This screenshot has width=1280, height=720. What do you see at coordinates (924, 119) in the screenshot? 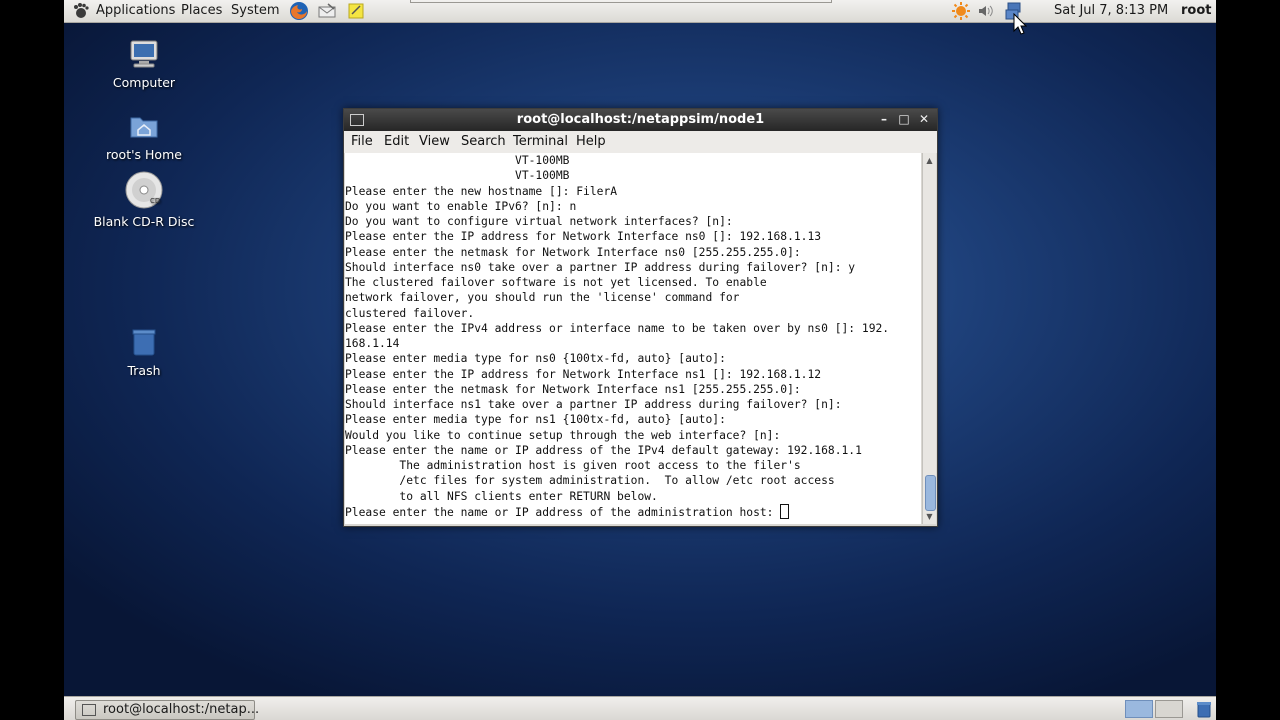
I see `close-icon: ✕` at bounding box center [924, 119].